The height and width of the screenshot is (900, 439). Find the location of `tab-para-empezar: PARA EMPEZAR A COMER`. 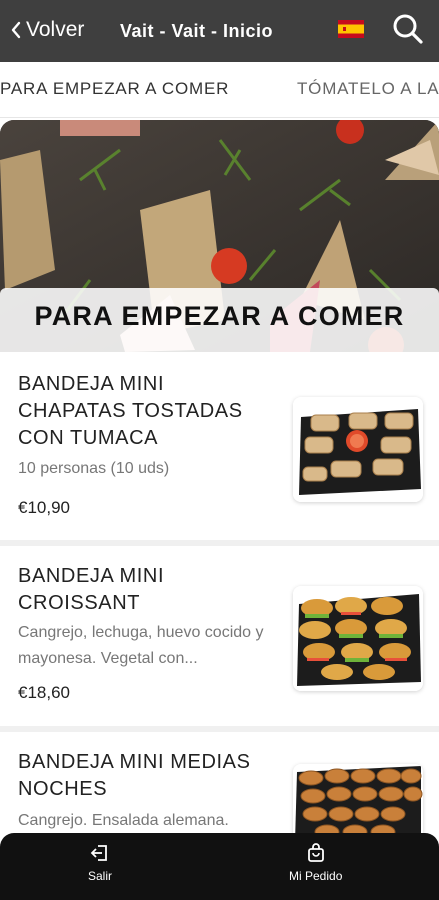

tab-para-empezar: PARA EMPEZAR A COMER is located at coordinates (114, 89).